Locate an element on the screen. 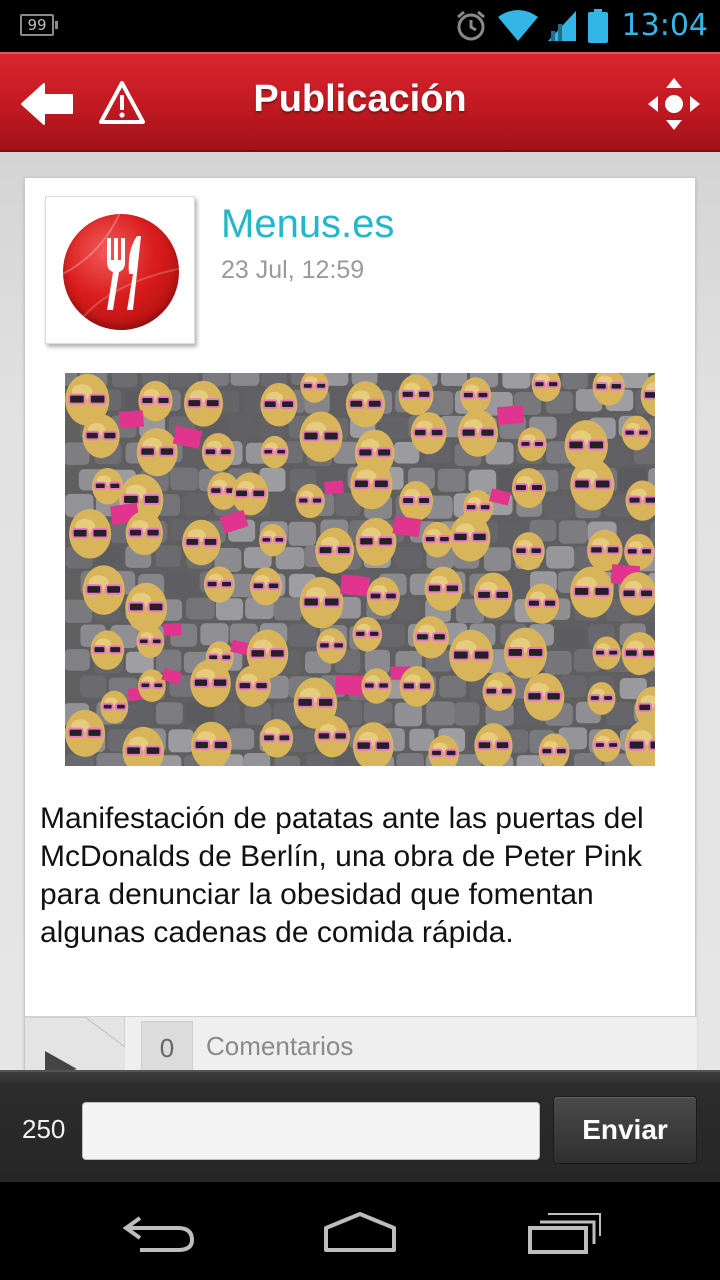  avatar is located at coordinates (120, 270).